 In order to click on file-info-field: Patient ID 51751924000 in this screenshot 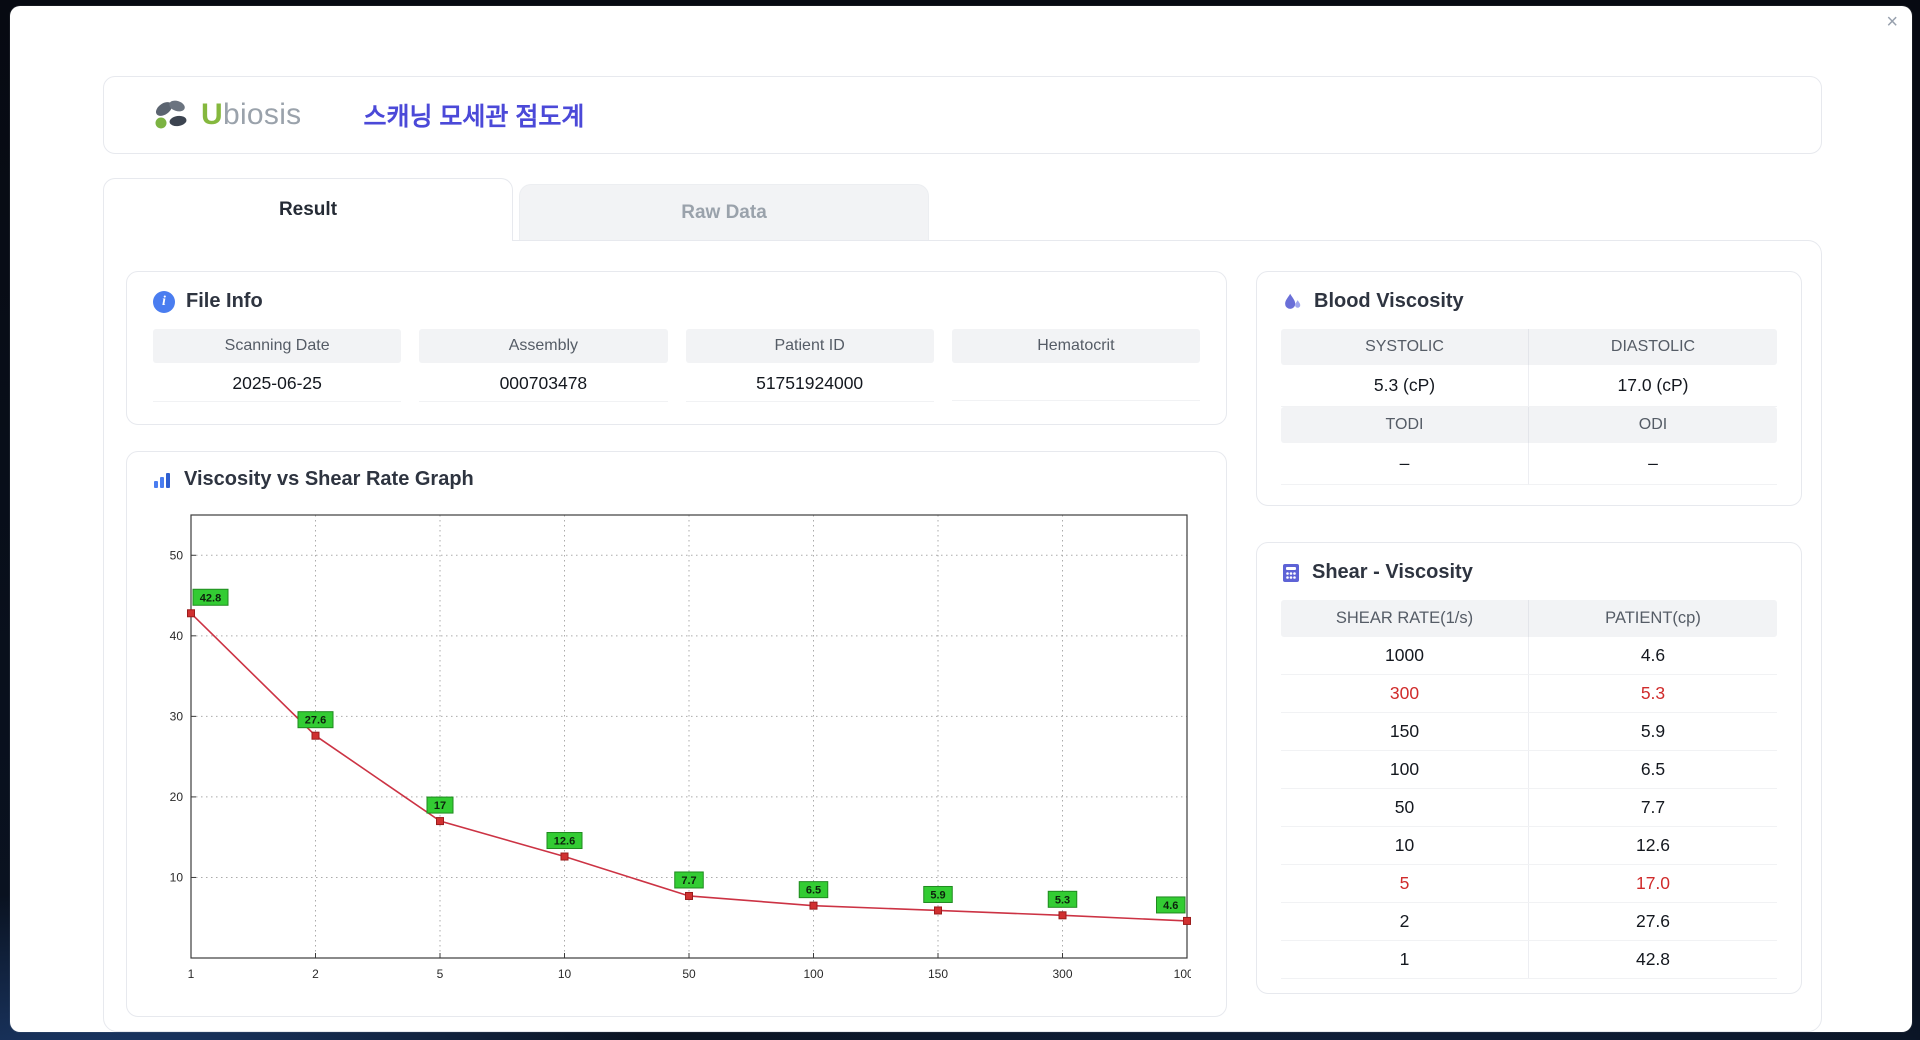, I will do `click(809, 365)`.